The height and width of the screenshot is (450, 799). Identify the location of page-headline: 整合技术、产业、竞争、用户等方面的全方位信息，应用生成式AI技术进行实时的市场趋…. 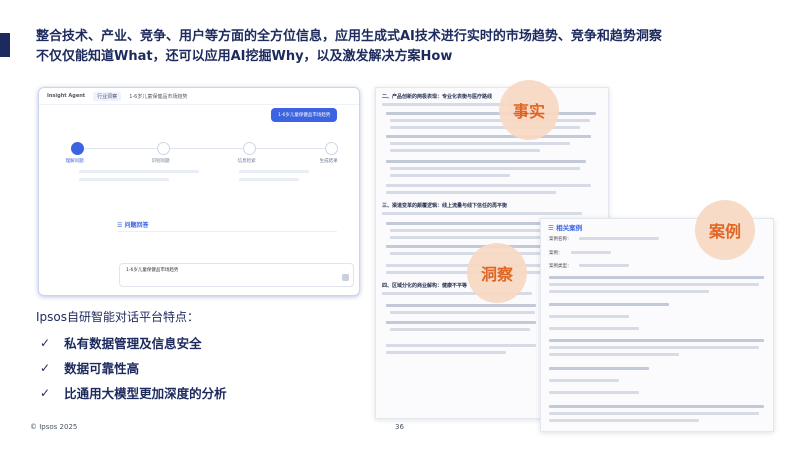
(406, 47).